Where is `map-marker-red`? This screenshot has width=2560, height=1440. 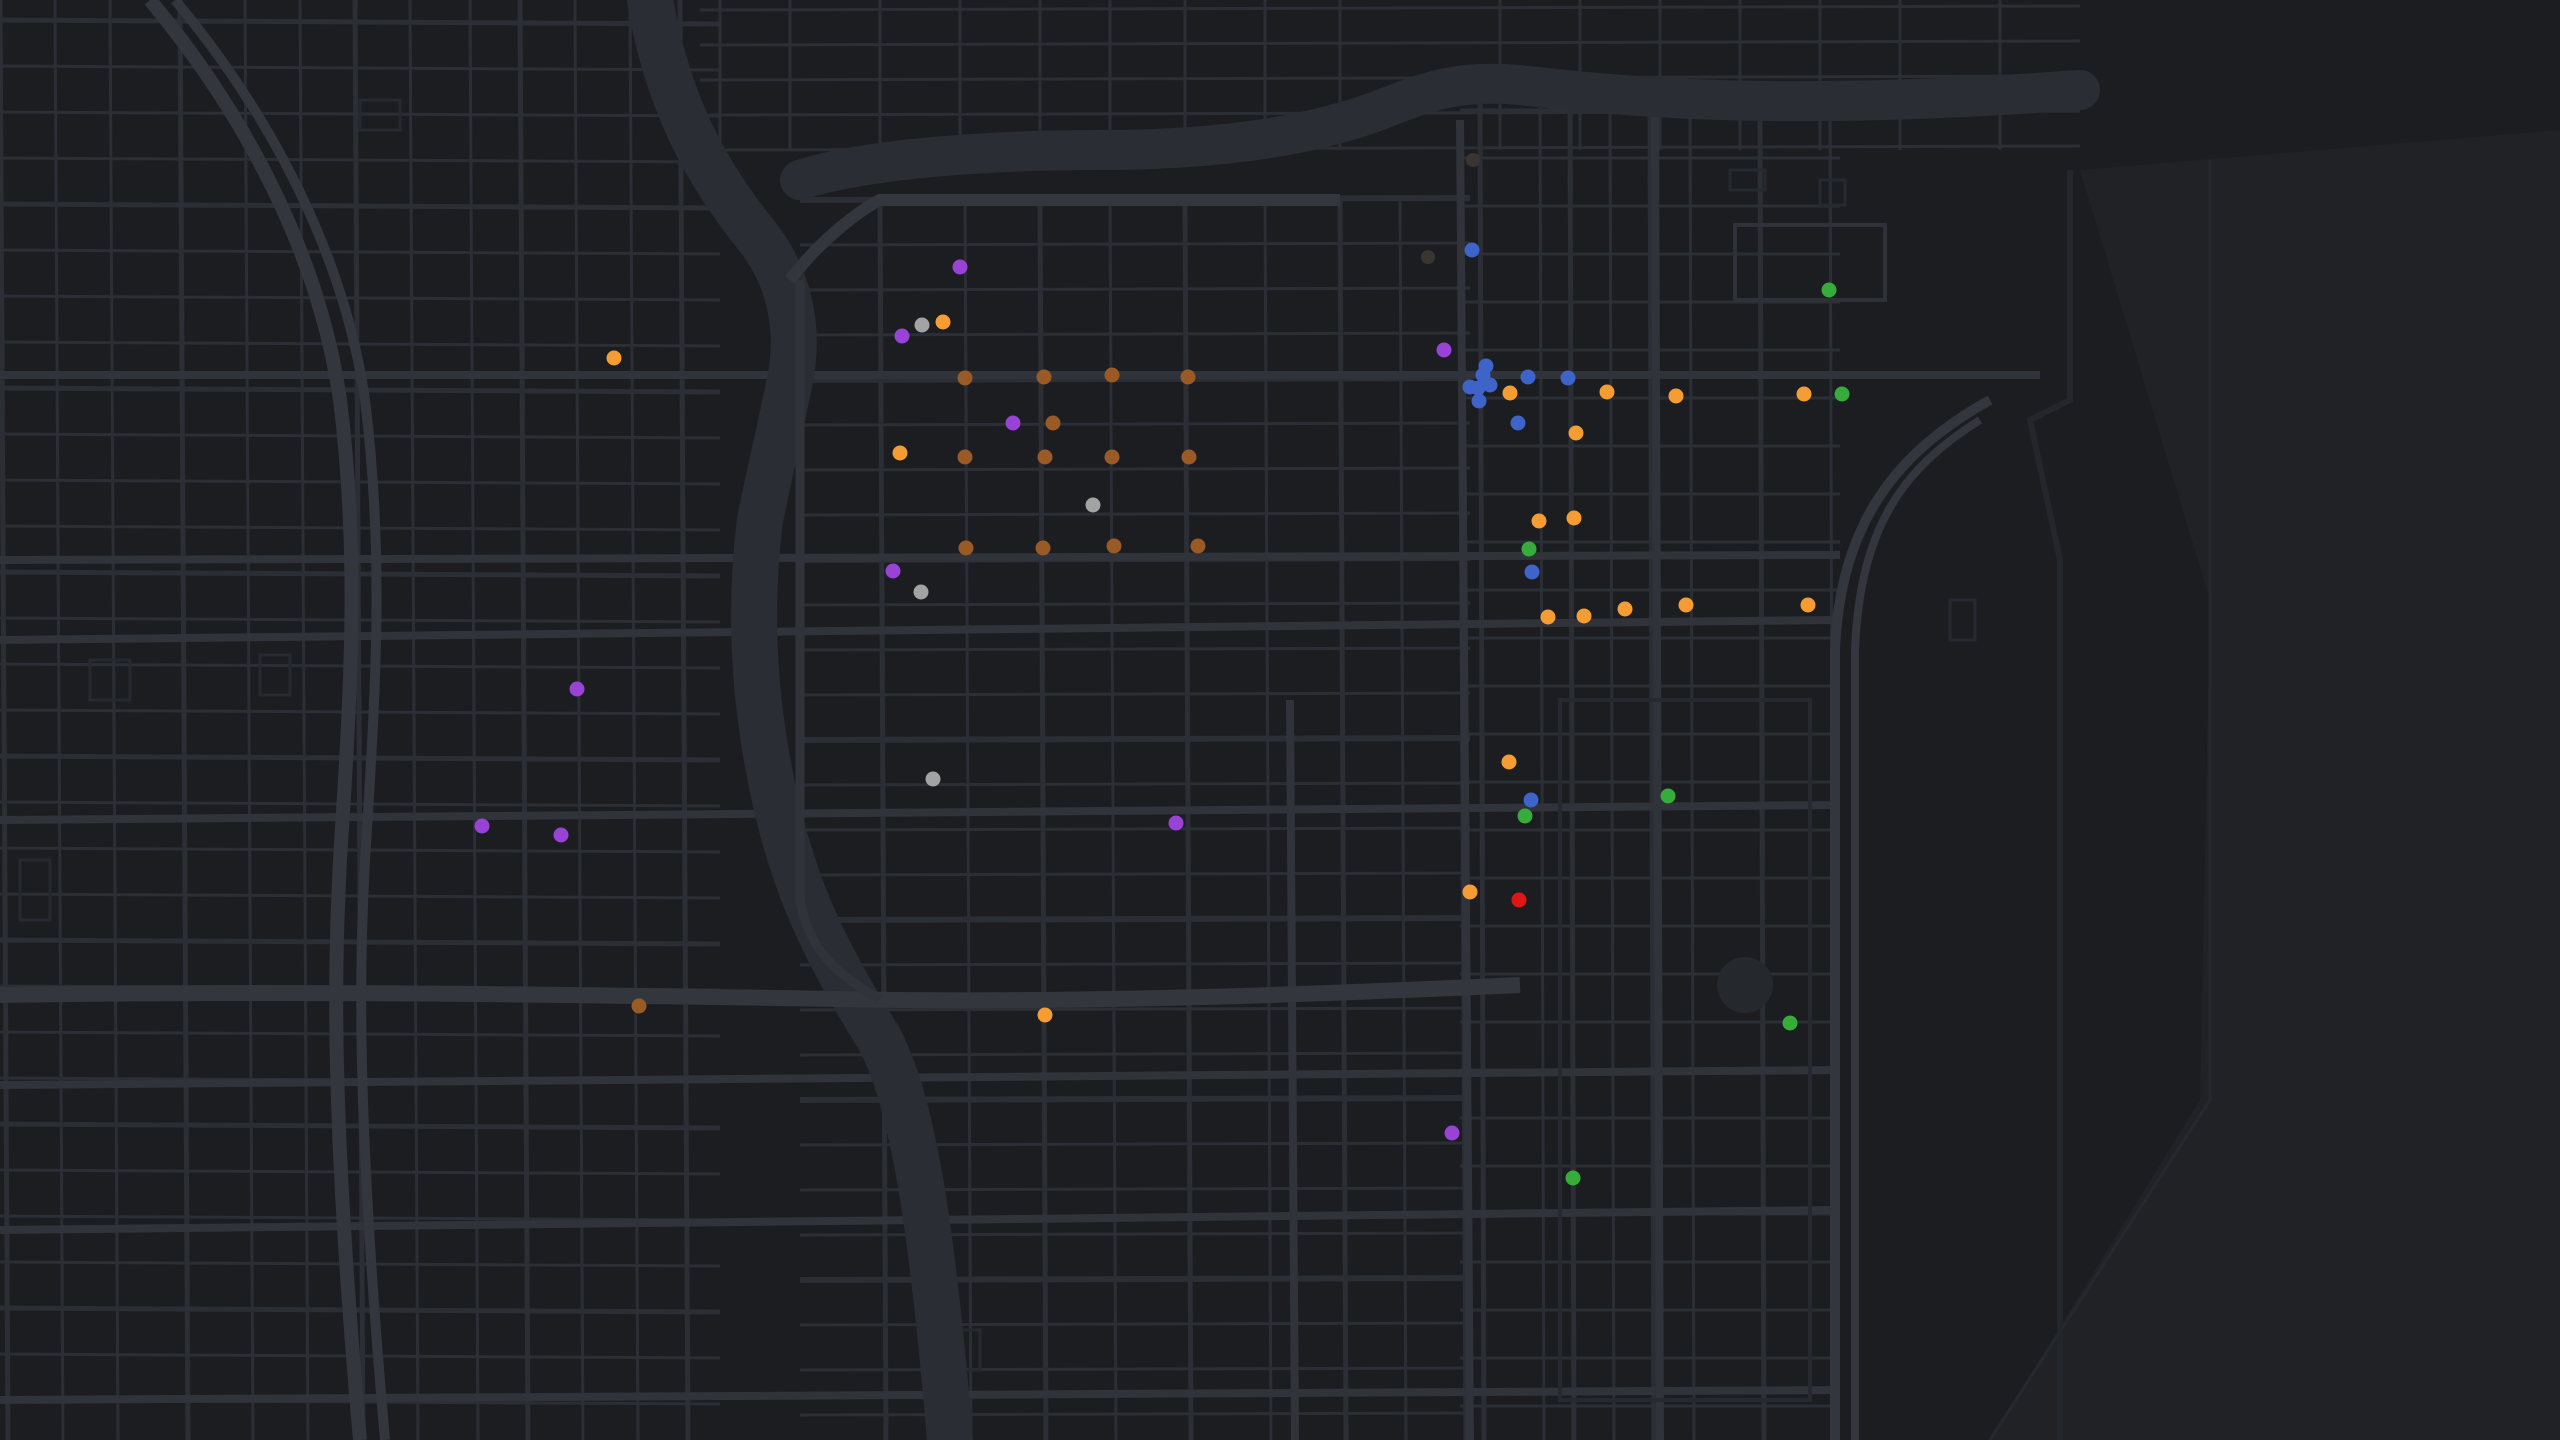 map-marker-red is located at coordinates (1519, 900).